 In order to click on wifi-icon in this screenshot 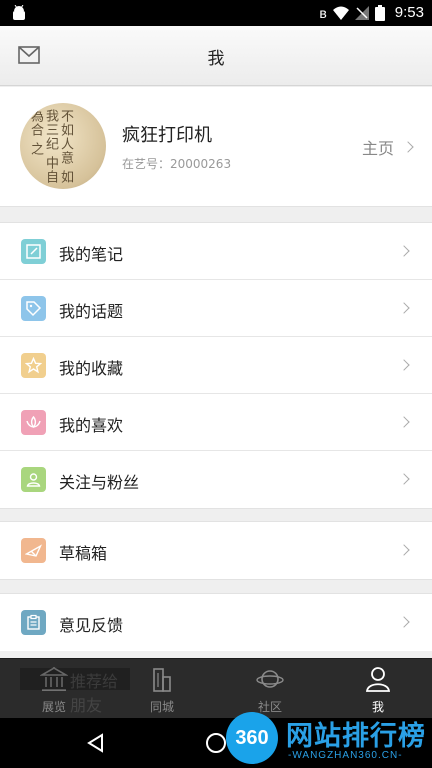, I will do `click(340, 13)`.